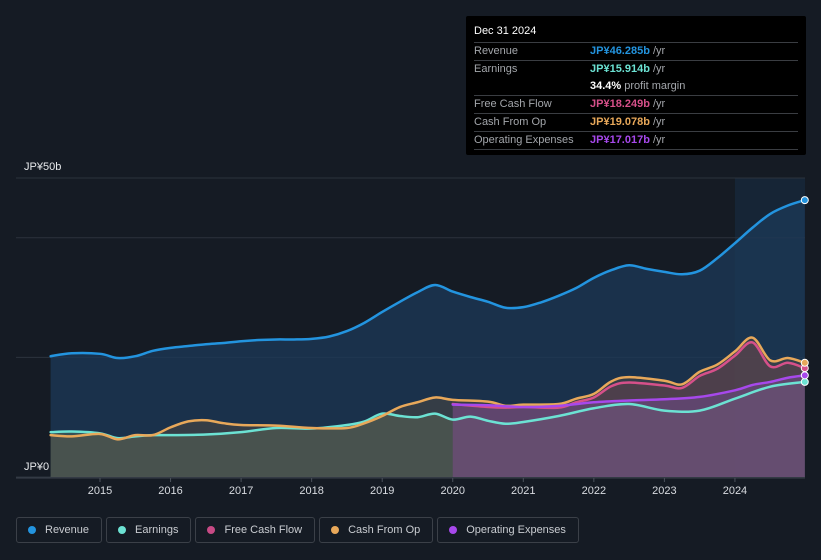  I want to click on legend-item-operating-expenses: Operating Expenses, so click(508, 530).